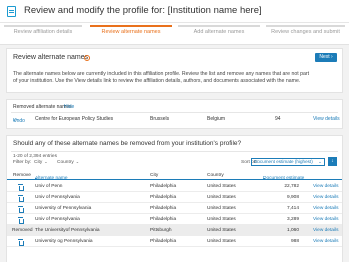  I want to click on sort-dropdown: Document estimate (highest) ⌄, so click(288, 162).